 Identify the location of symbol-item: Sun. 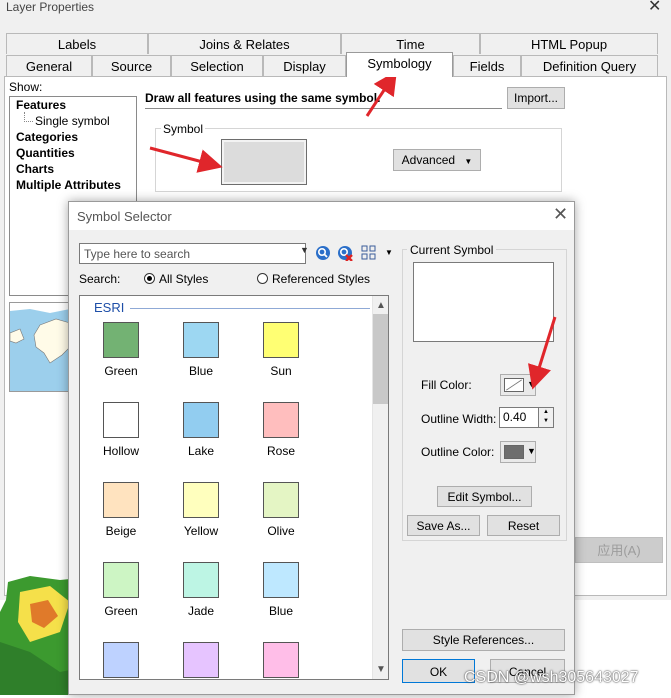
(281, 350).